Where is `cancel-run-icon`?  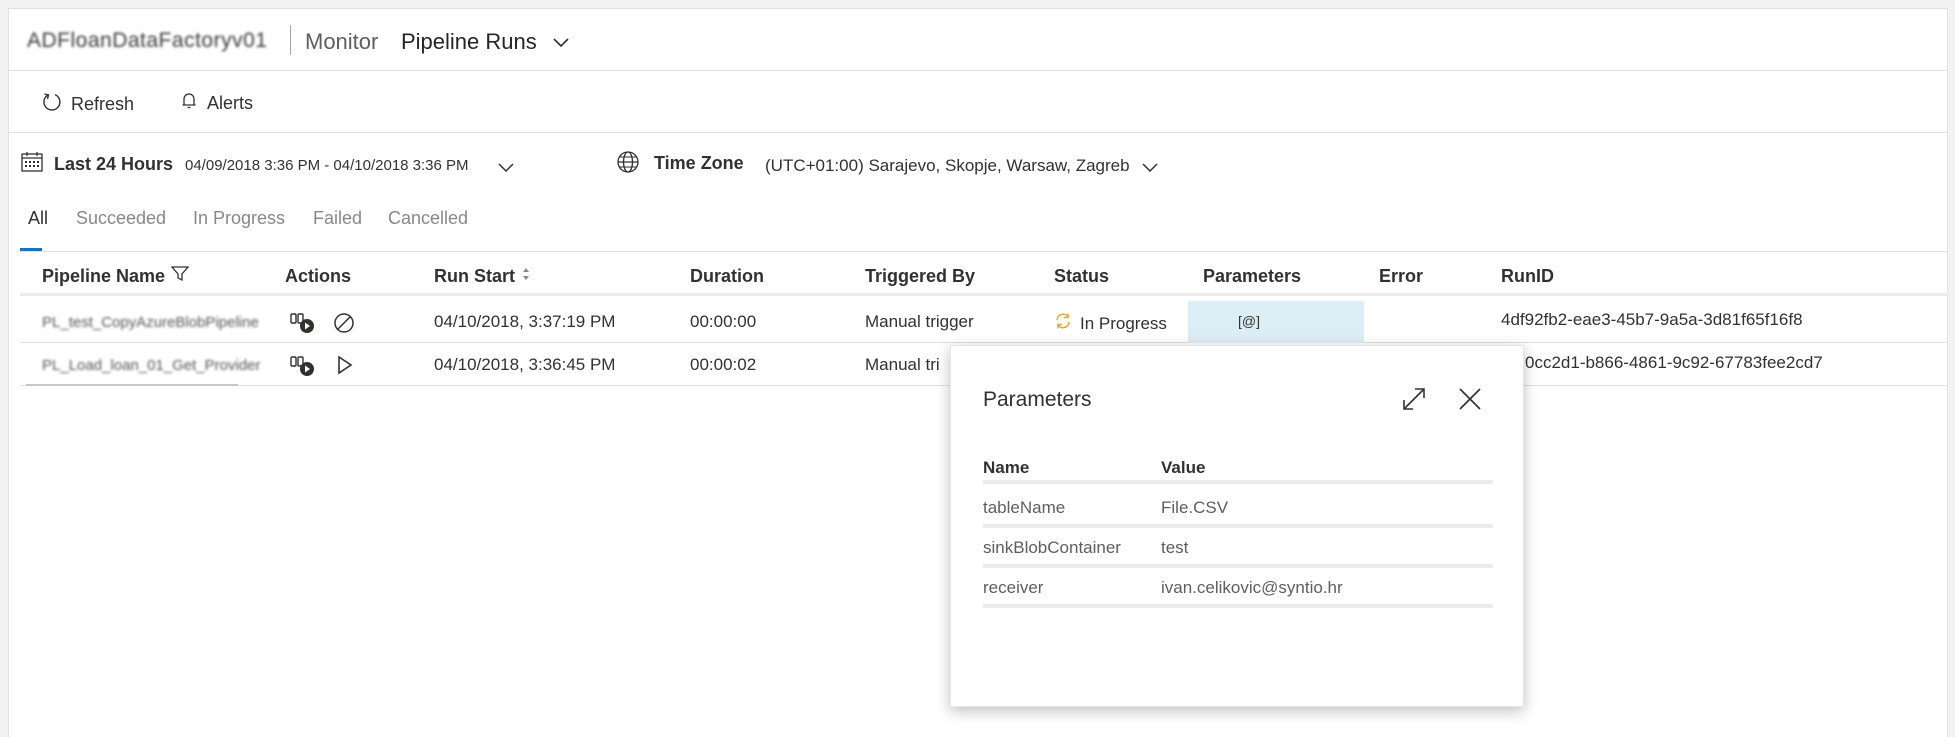
cancel-run-icon is located at coordinates (344, 325).